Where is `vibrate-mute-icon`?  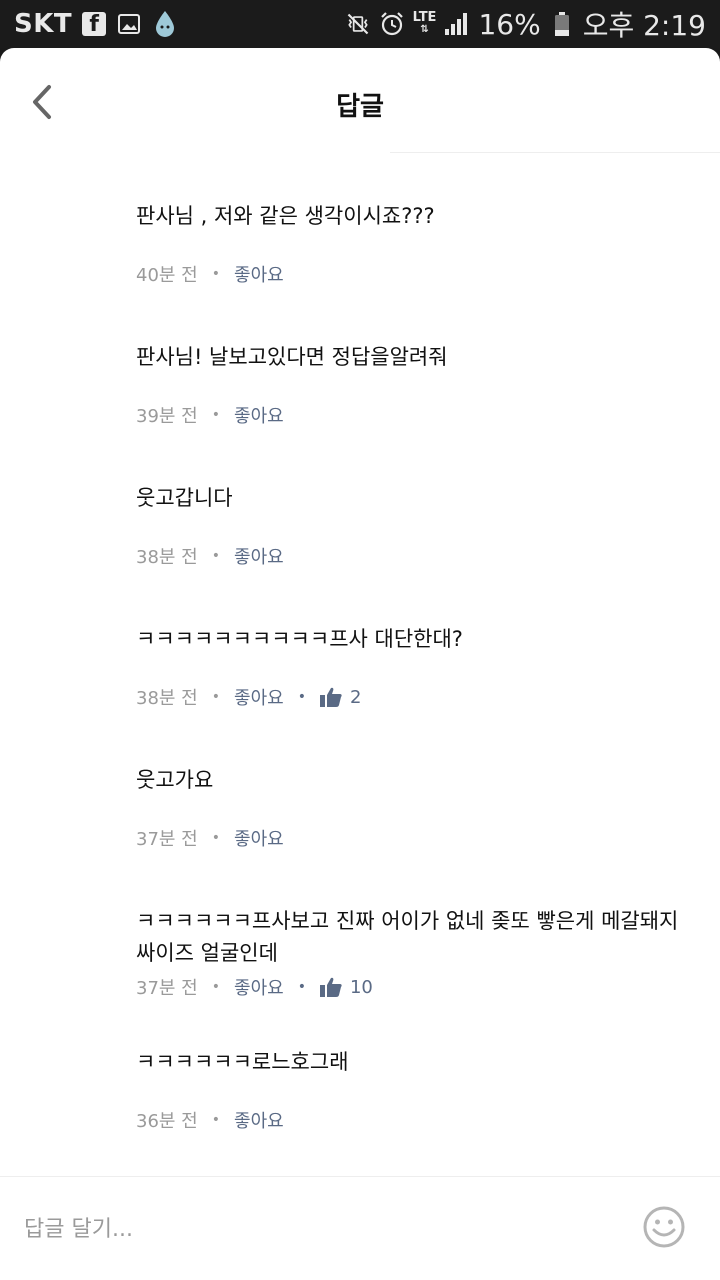
vibrate-mute-icon is located at coordinates (358, 24).